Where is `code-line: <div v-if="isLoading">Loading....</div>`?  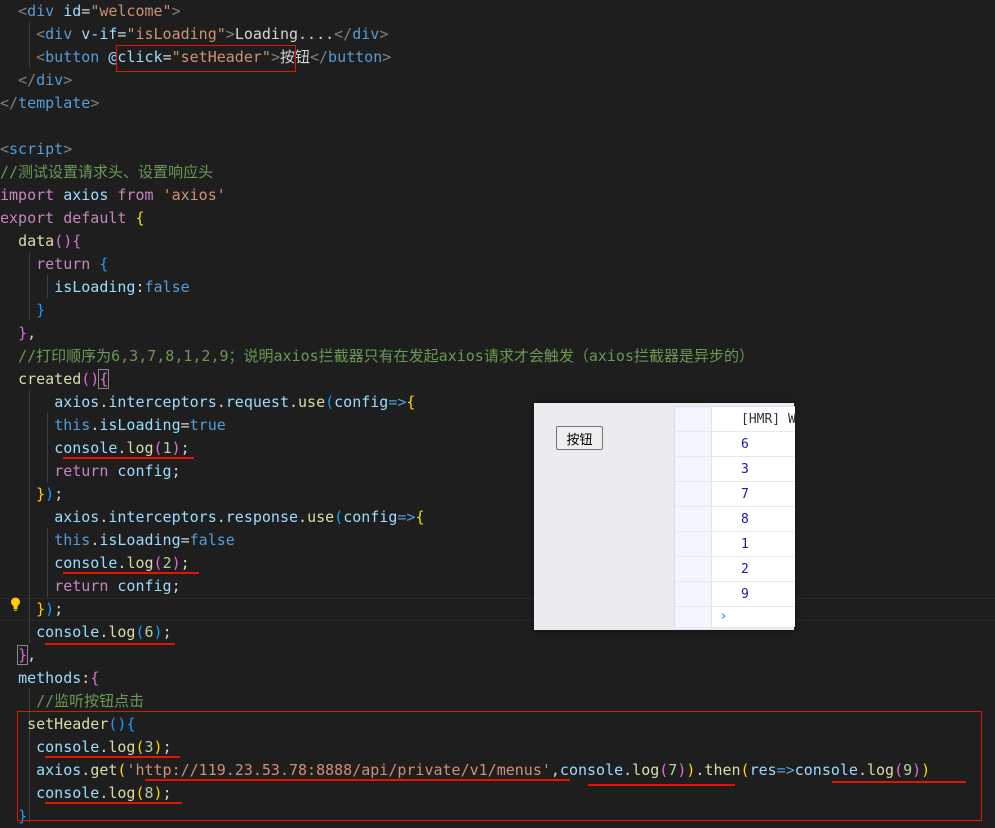
code-line: <div v-if="isLoading">Loading....</div> is located at coordinates (194, 34).